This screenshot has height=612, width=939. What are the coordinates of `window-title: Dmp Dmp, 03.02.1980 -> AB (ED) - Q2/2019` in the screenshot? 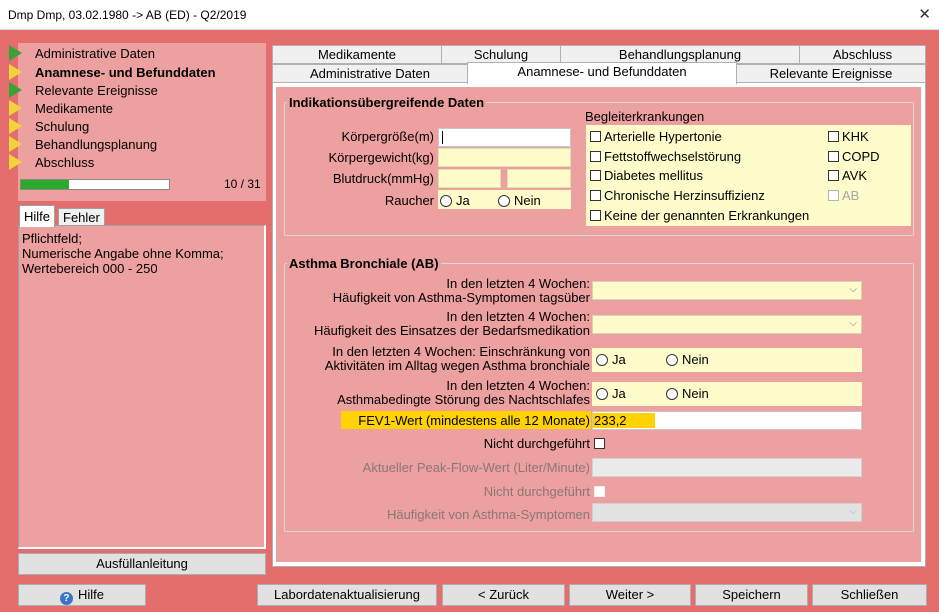 It's located at (127, 15).